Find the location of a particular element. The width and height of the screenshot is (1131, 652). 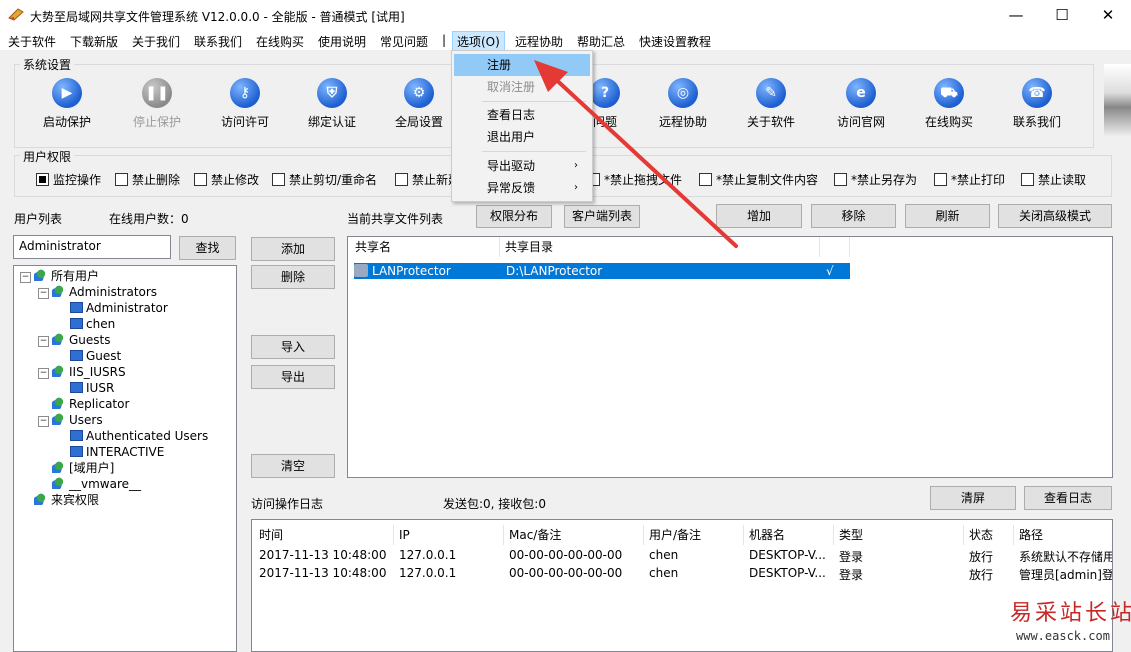

visit-website-button: e 访问官网 is located at coordinates (861, 105).